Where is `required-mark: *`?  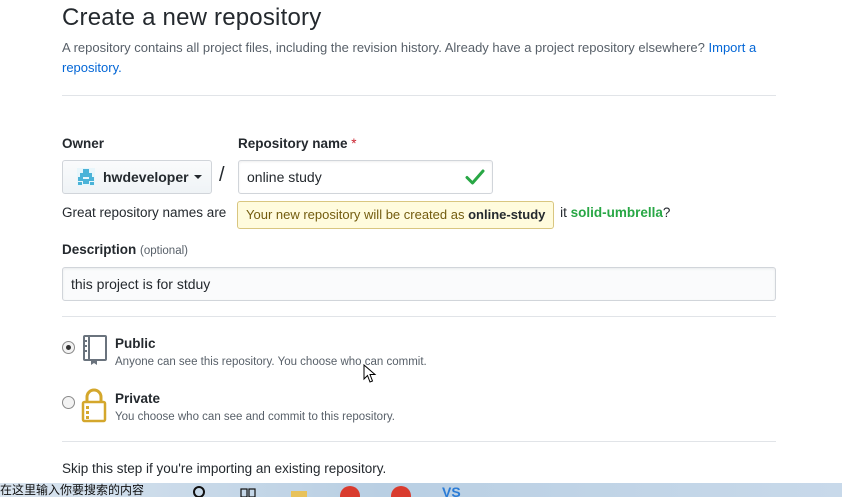 required-mark: * is located at coordinates (354, 143).